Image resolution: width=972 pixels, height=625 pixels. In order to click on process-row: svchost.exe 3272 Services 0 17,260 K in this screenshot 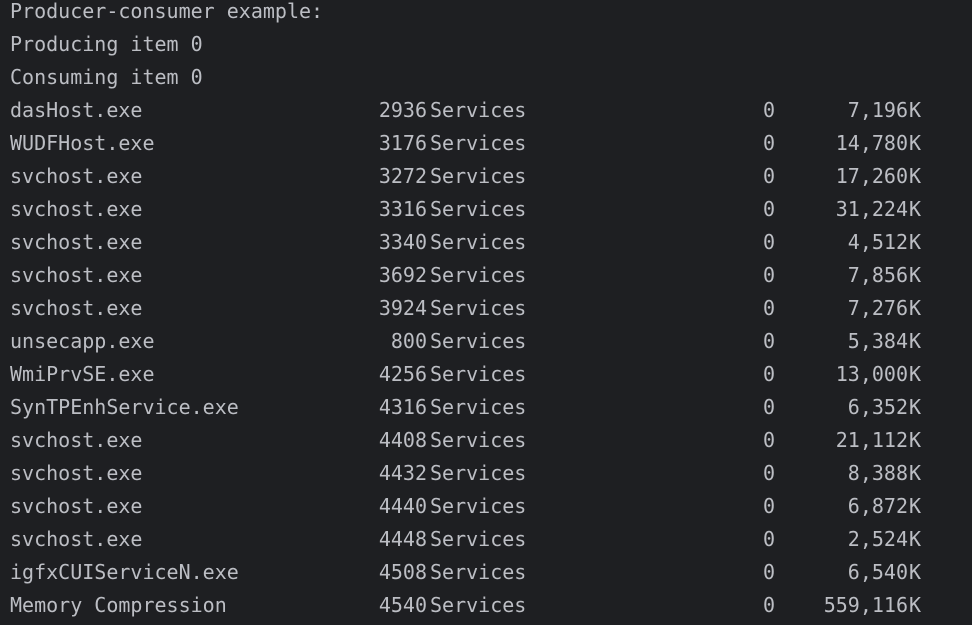, I will do `click(490, 176)`.